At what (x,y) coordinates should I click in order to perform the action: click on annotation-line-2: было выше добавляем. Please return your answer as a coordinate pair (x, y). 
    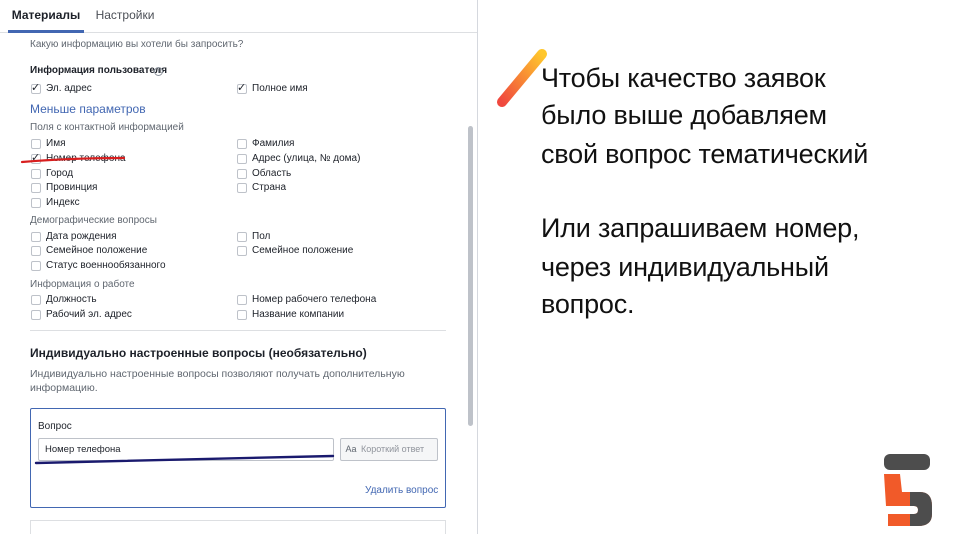
    Looking at the image, I should click on (684, 115).